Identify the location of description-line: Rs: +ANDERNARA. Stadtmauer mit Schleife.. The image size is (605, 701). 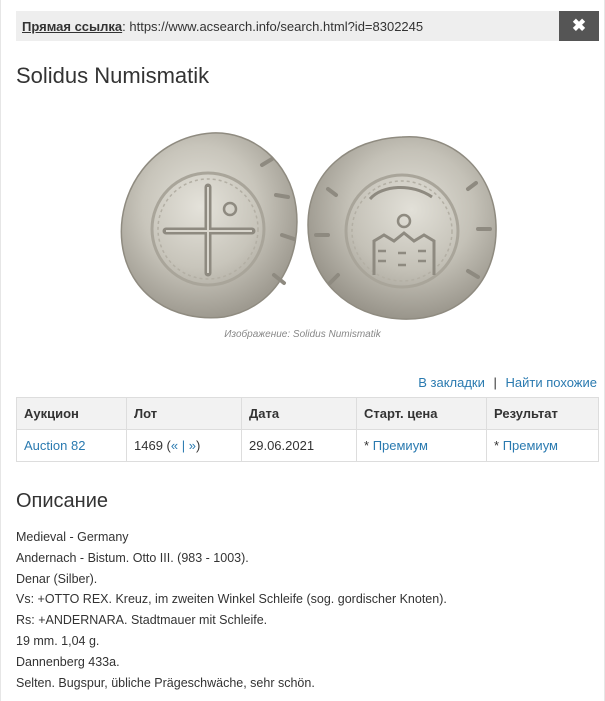
(142, 620).